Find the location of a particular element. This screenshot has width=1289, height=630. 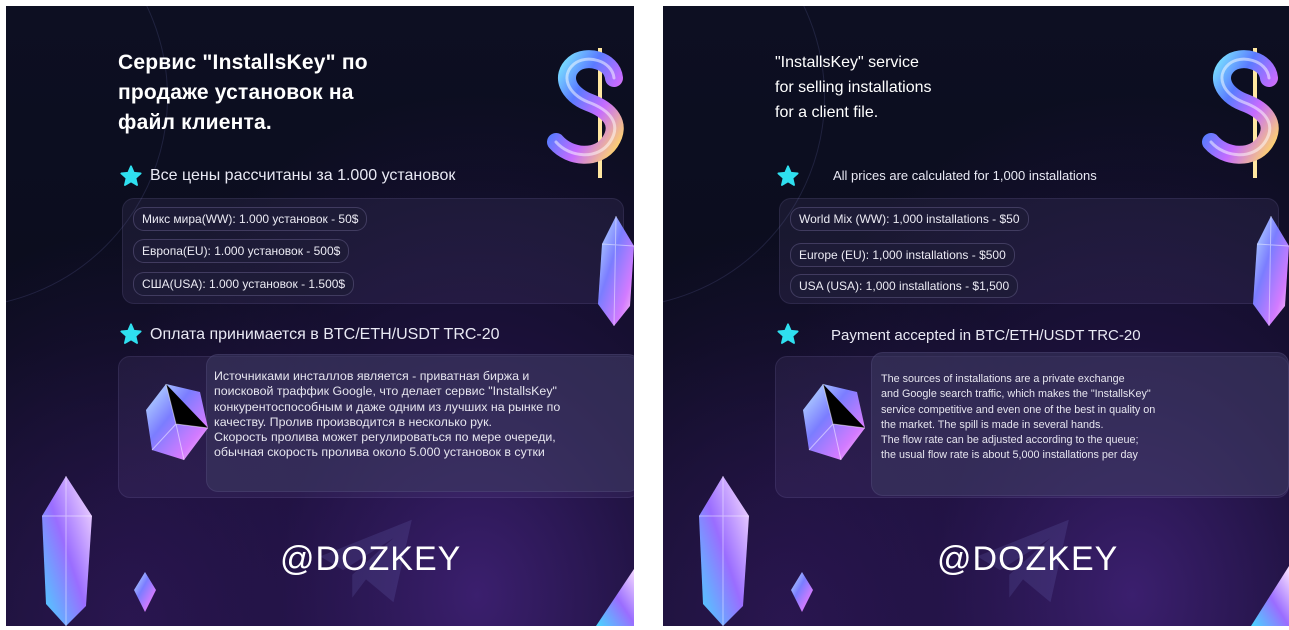

price-item-ww: Микс мира(WW): 1.000 установок - 50$ is located at coordinates (250, 219).